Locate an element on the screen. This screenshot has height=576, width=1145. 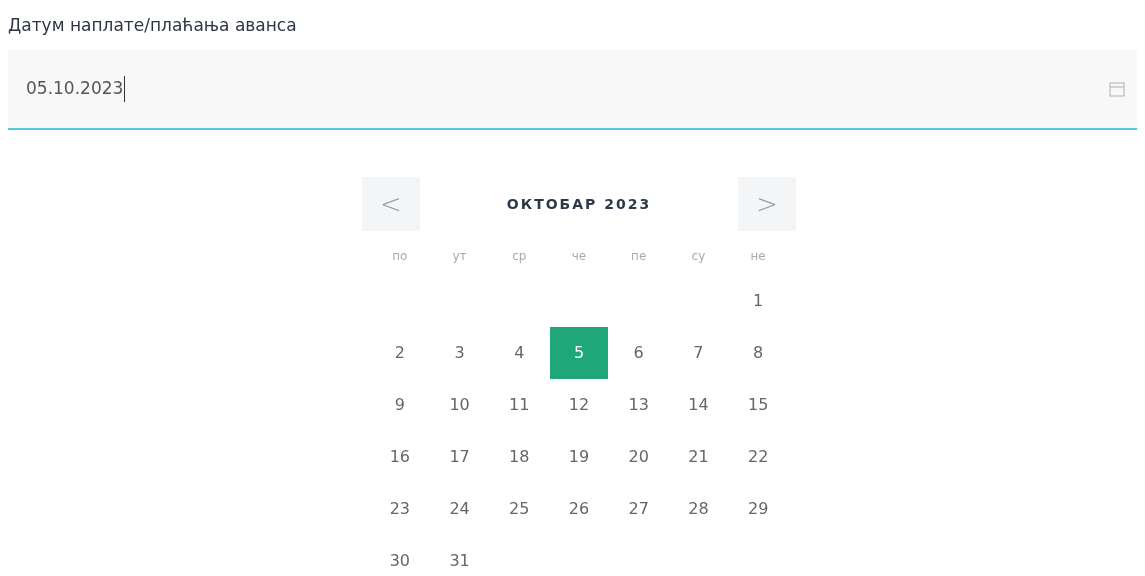
day-cell: 28 is located at coordinates (698, 509).